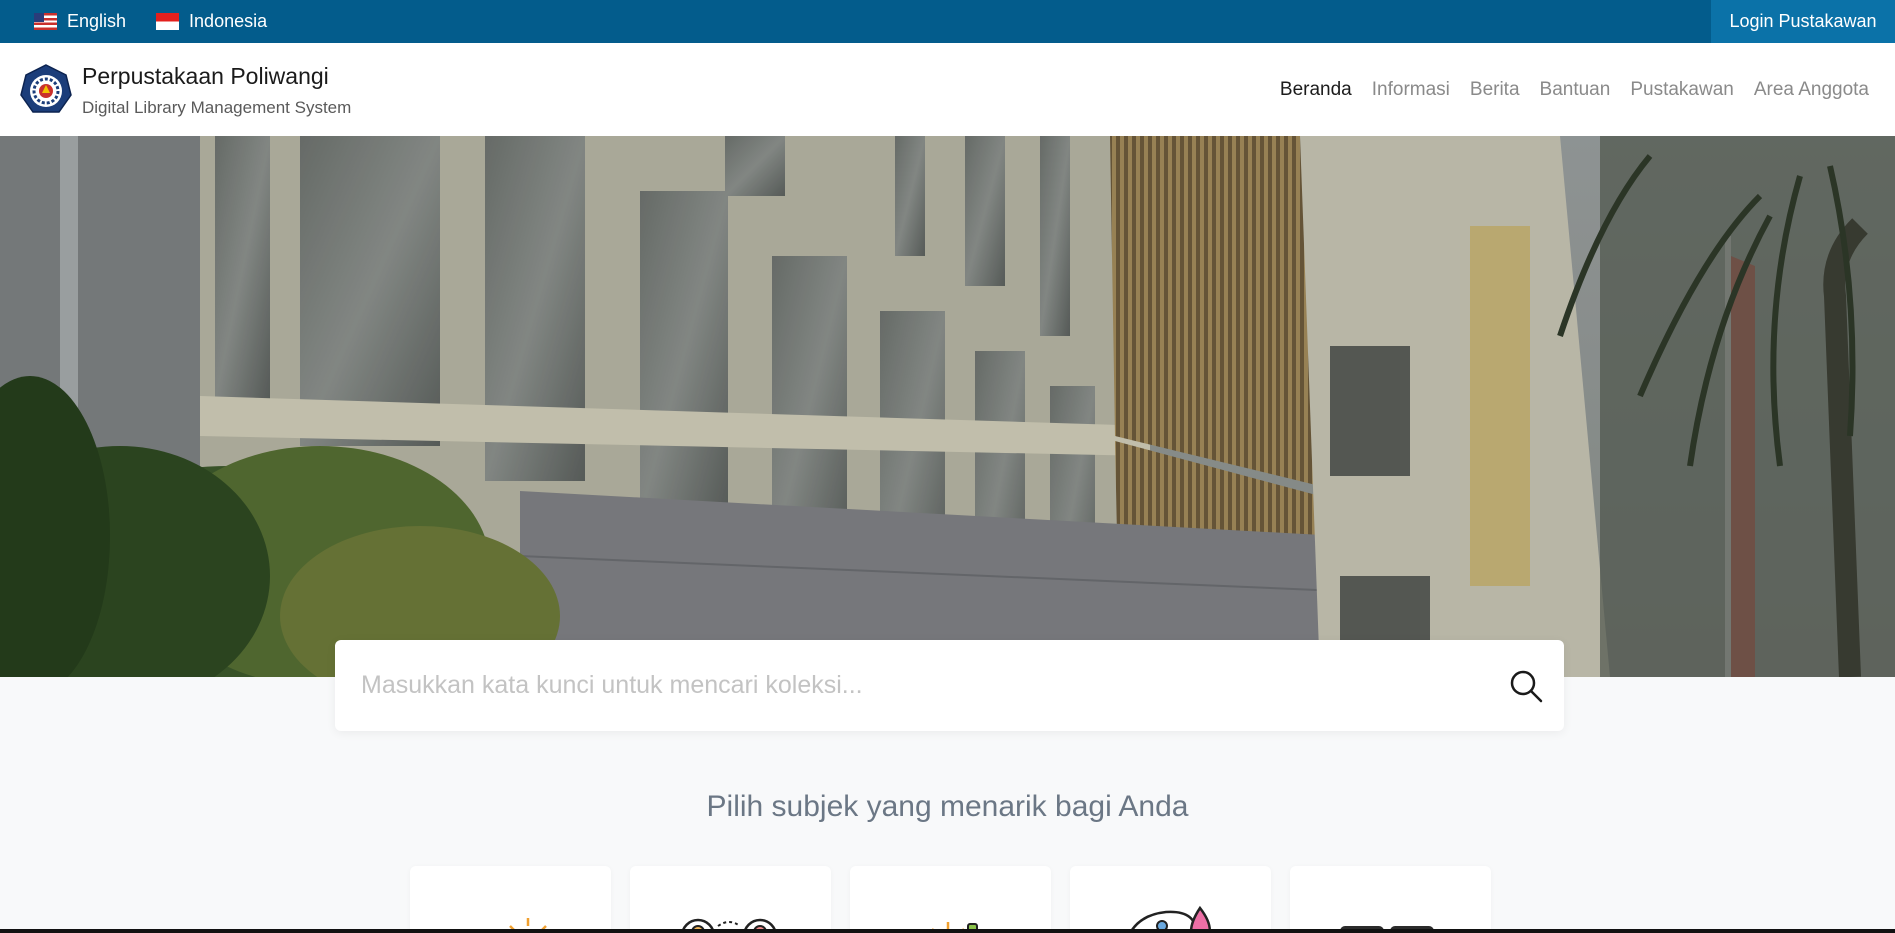 Image resolution: width=1895 pixels, height=933 pixels. What do you see at coordinates (1495, 90) in the screenshot?
I see `nav-berita: Berita` at bounding box center [1495, 90].